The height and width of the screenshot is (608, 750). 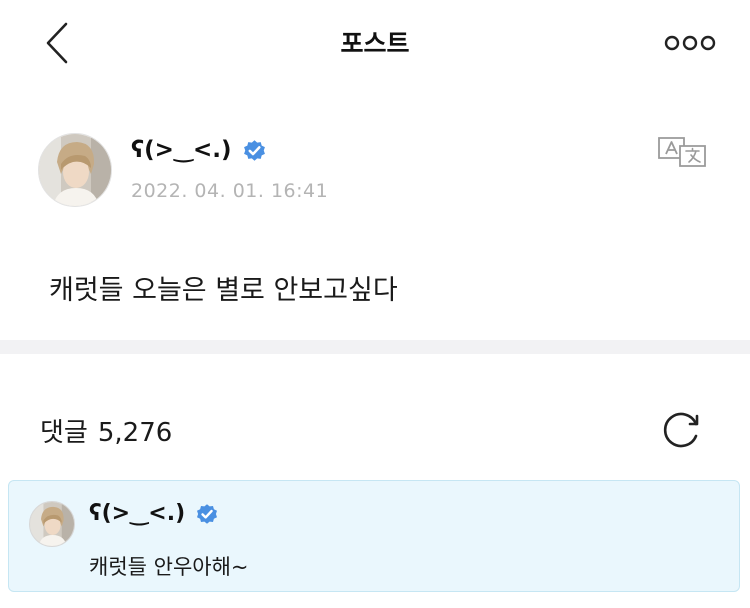 I want to click on comments-count: 5,276, so click(x=135, y=433).